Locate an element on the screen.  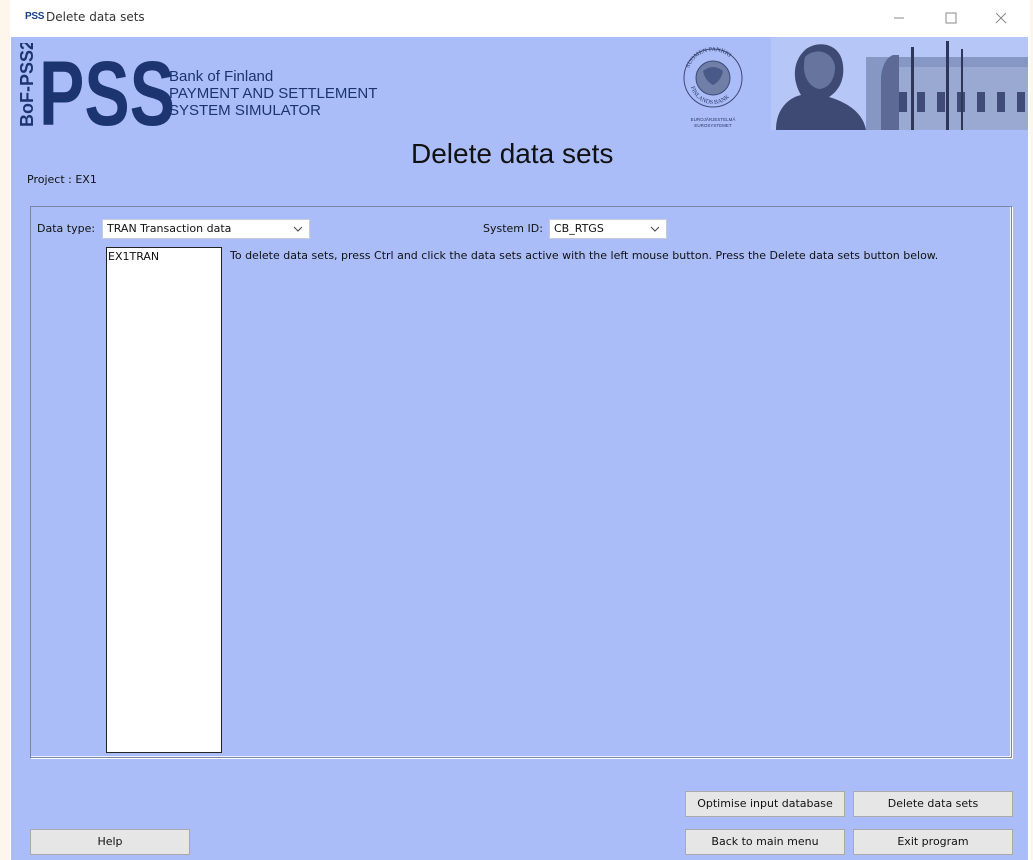
optimise-input-database-button: Optimise input database is located at coordinates (765, 804).